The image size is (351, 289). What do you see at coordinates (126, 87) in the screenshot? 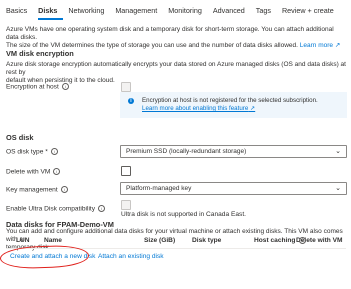
I see `encryption-at-host-checkbox` at bounding box center [126, 87].